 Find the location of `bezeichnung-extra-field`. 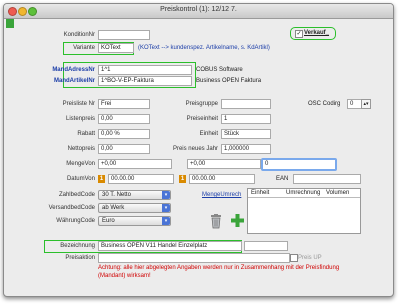

bezeichnung-extra-field is located at coordinates (266, 246).